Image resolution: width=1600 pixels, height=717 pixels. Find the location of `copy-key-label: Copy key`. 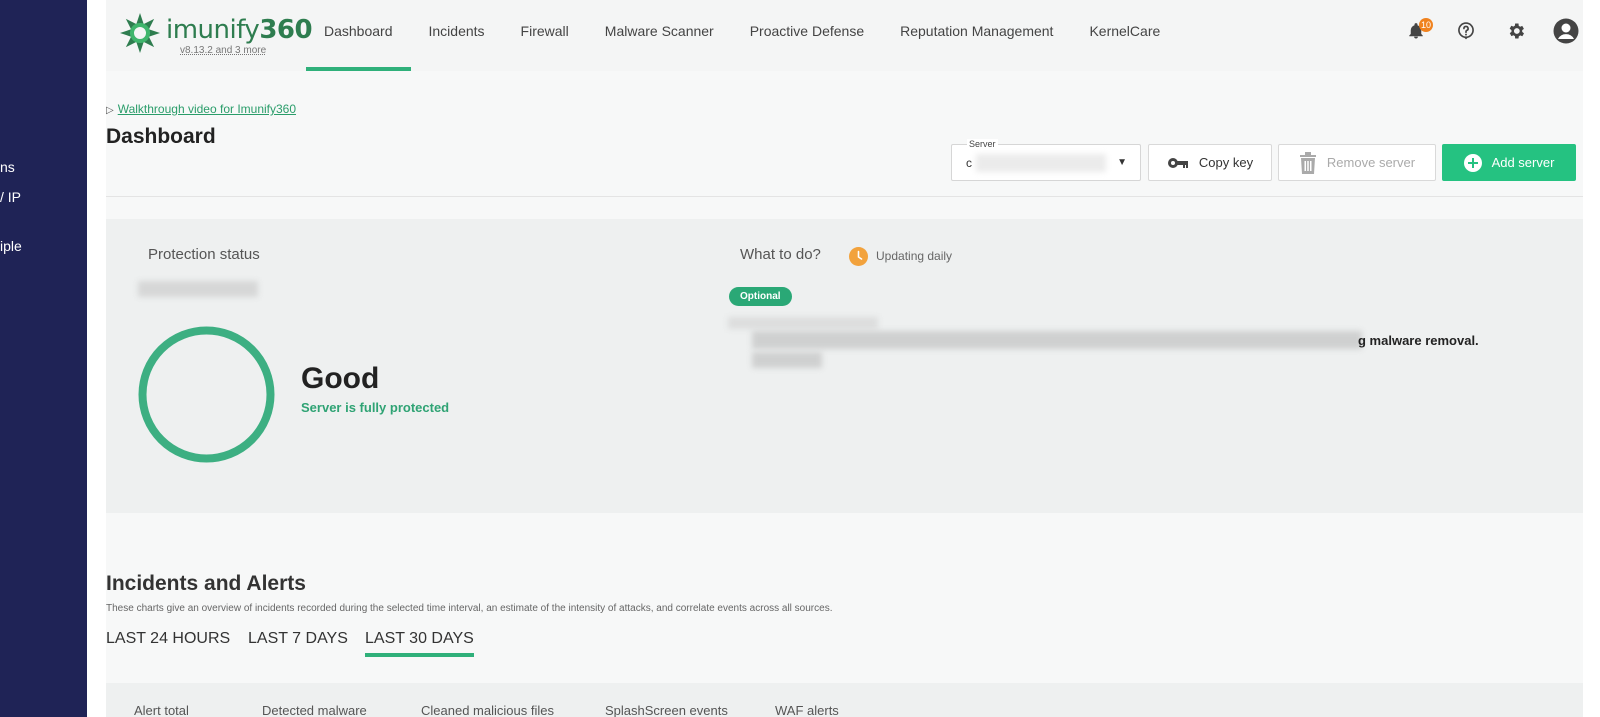

copy-key-label: Copy key is located at coordinates (1226, 162).